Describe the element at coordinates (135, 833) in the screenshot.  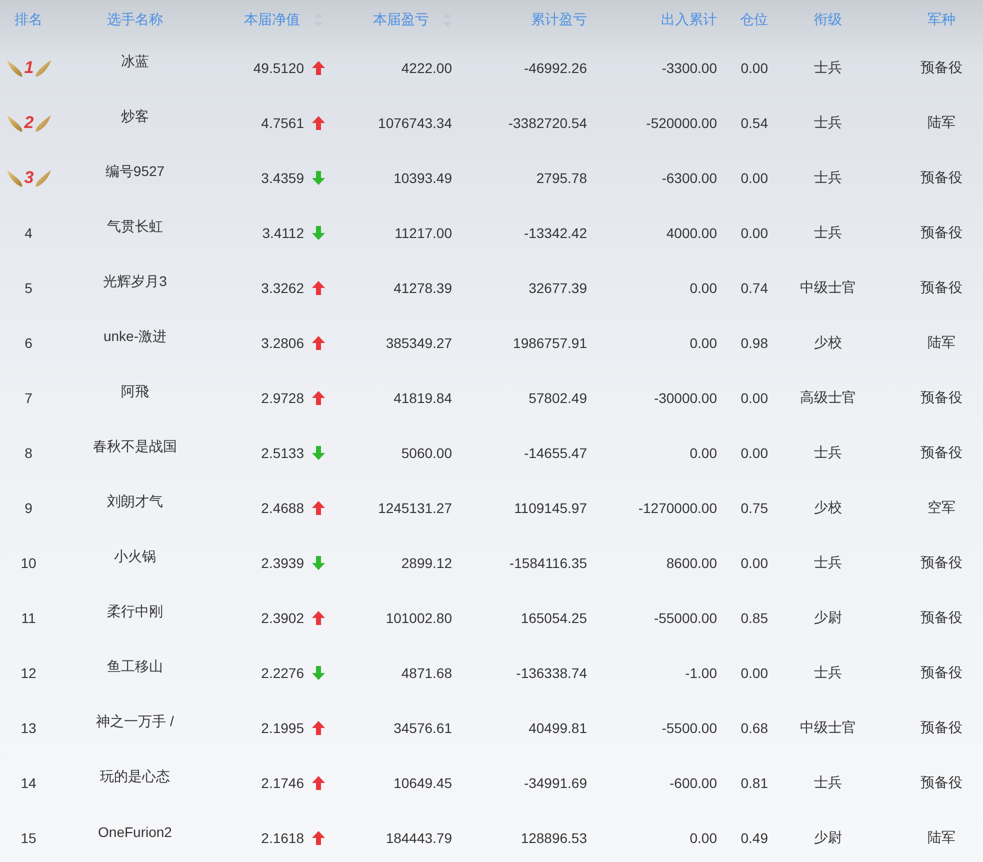
I see `player-name: OneFurion2` at that location.